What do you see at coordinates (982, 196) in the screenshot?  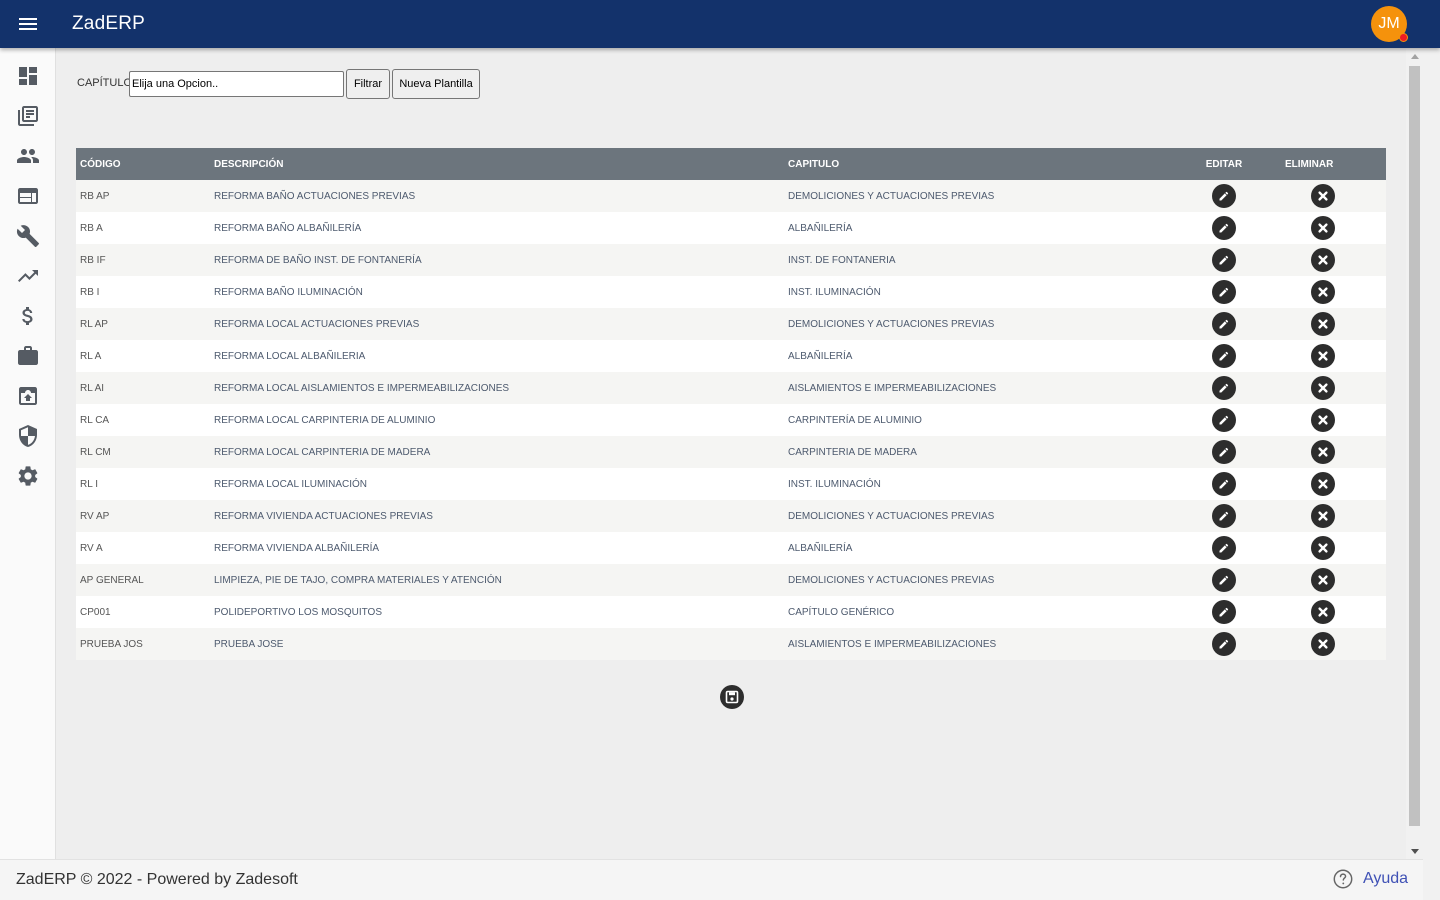 I see `cell-capitulo: DEMOLICIONES Y ACTUACIONES PREVIAS` at bounding box center [982, 196].